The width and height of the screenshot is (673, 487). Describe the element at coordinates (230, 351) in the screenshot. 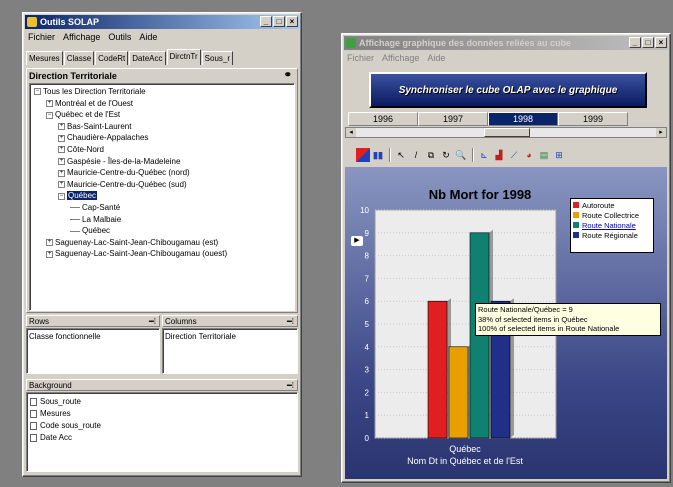

I see `columns-box: Direction Territoriale` at that location.